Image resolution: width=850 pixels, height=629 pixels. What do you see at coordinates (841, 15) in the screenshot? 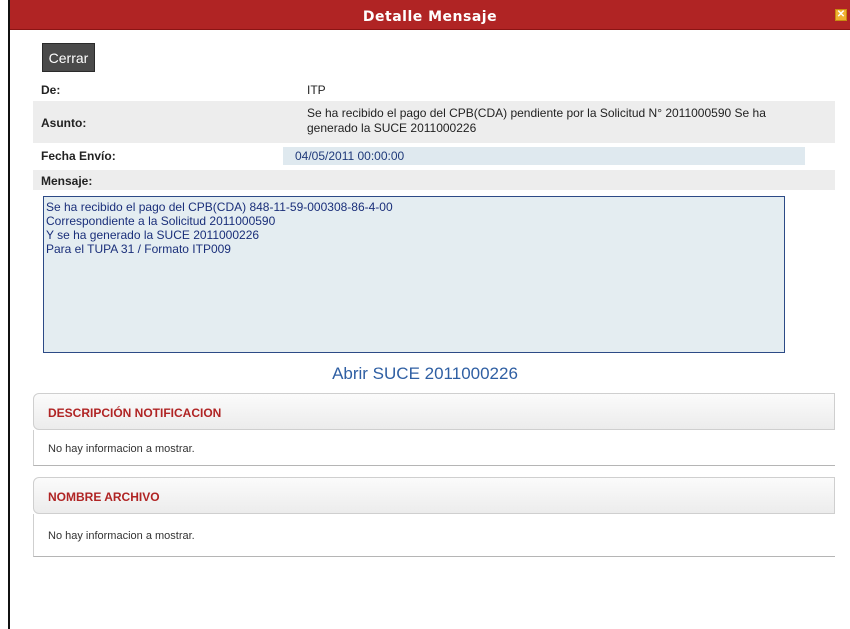
I see `close-icon: ✕` at bounding box center [841, 15].